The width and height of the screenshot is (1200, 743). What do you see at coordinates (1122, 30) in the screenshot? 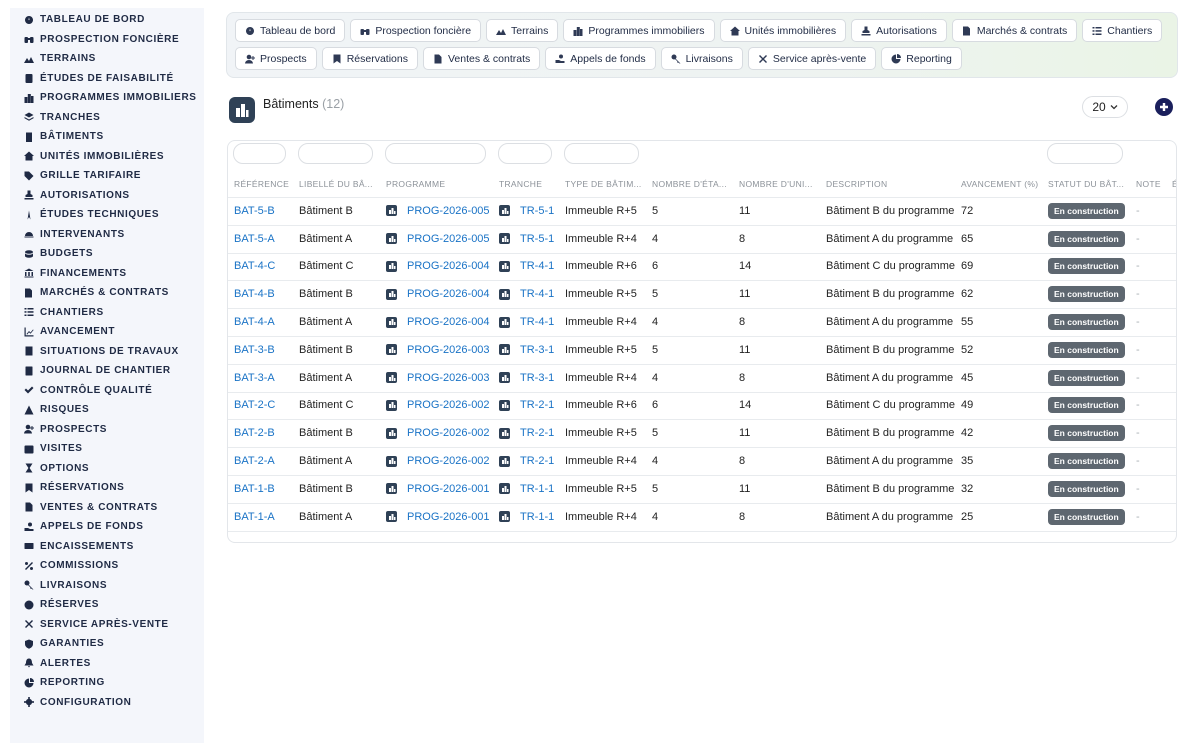
I see `nav-button-chantiers: Chantiers` at bounding box center [1122, 30].